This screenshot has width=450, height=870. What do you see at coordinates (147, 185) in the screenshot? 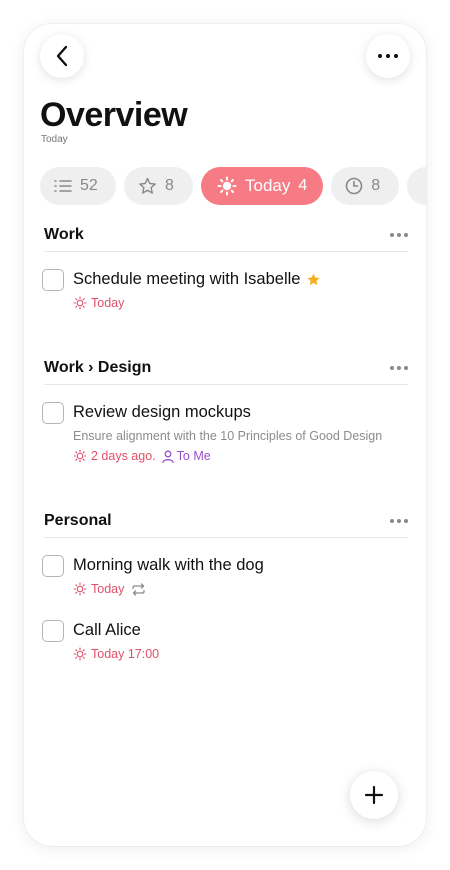
I see `star-outline-icon` at bounding box center [147, 185].